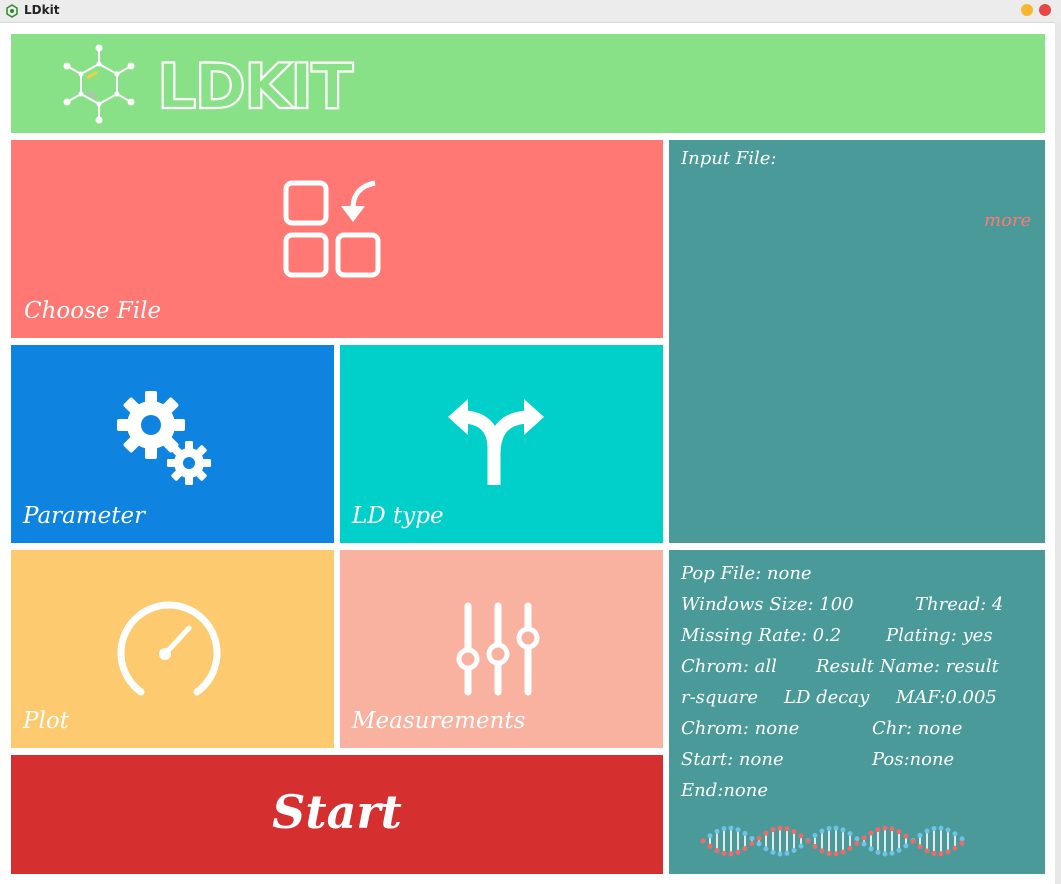  What do you see at coordinates (1045, 10) in the screenshot?
I see `close-button` at bounding box center [1045, 10].